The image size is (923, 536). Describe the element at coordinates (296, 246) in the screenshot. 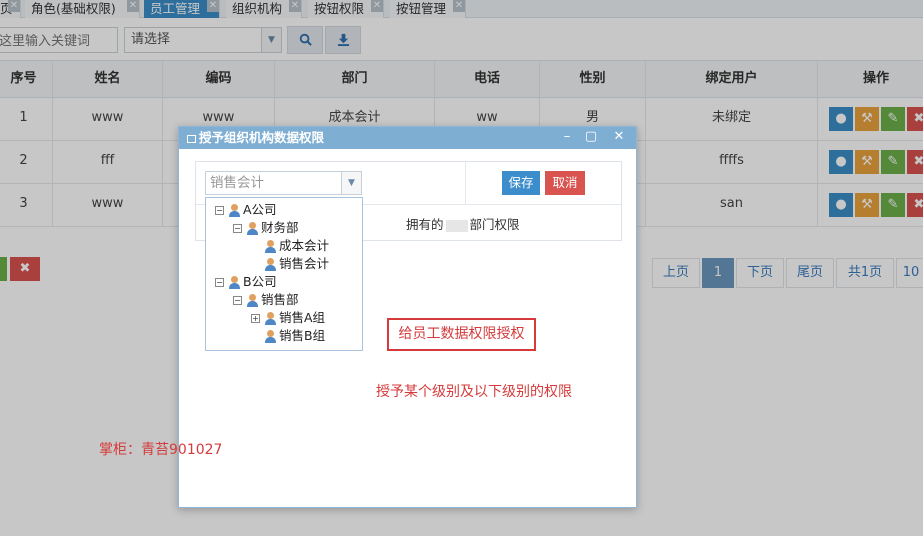

I see `tree-node: 成本会计` at that location.